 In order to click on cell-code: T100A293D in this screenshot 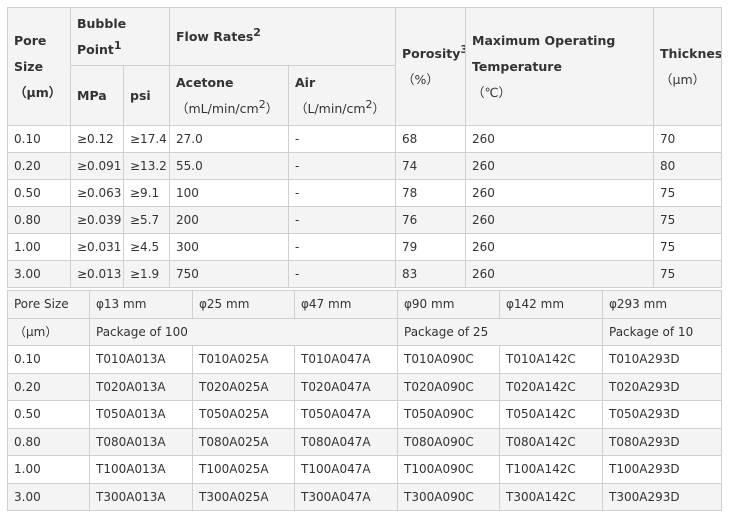, I will do `click(662, 469)`.